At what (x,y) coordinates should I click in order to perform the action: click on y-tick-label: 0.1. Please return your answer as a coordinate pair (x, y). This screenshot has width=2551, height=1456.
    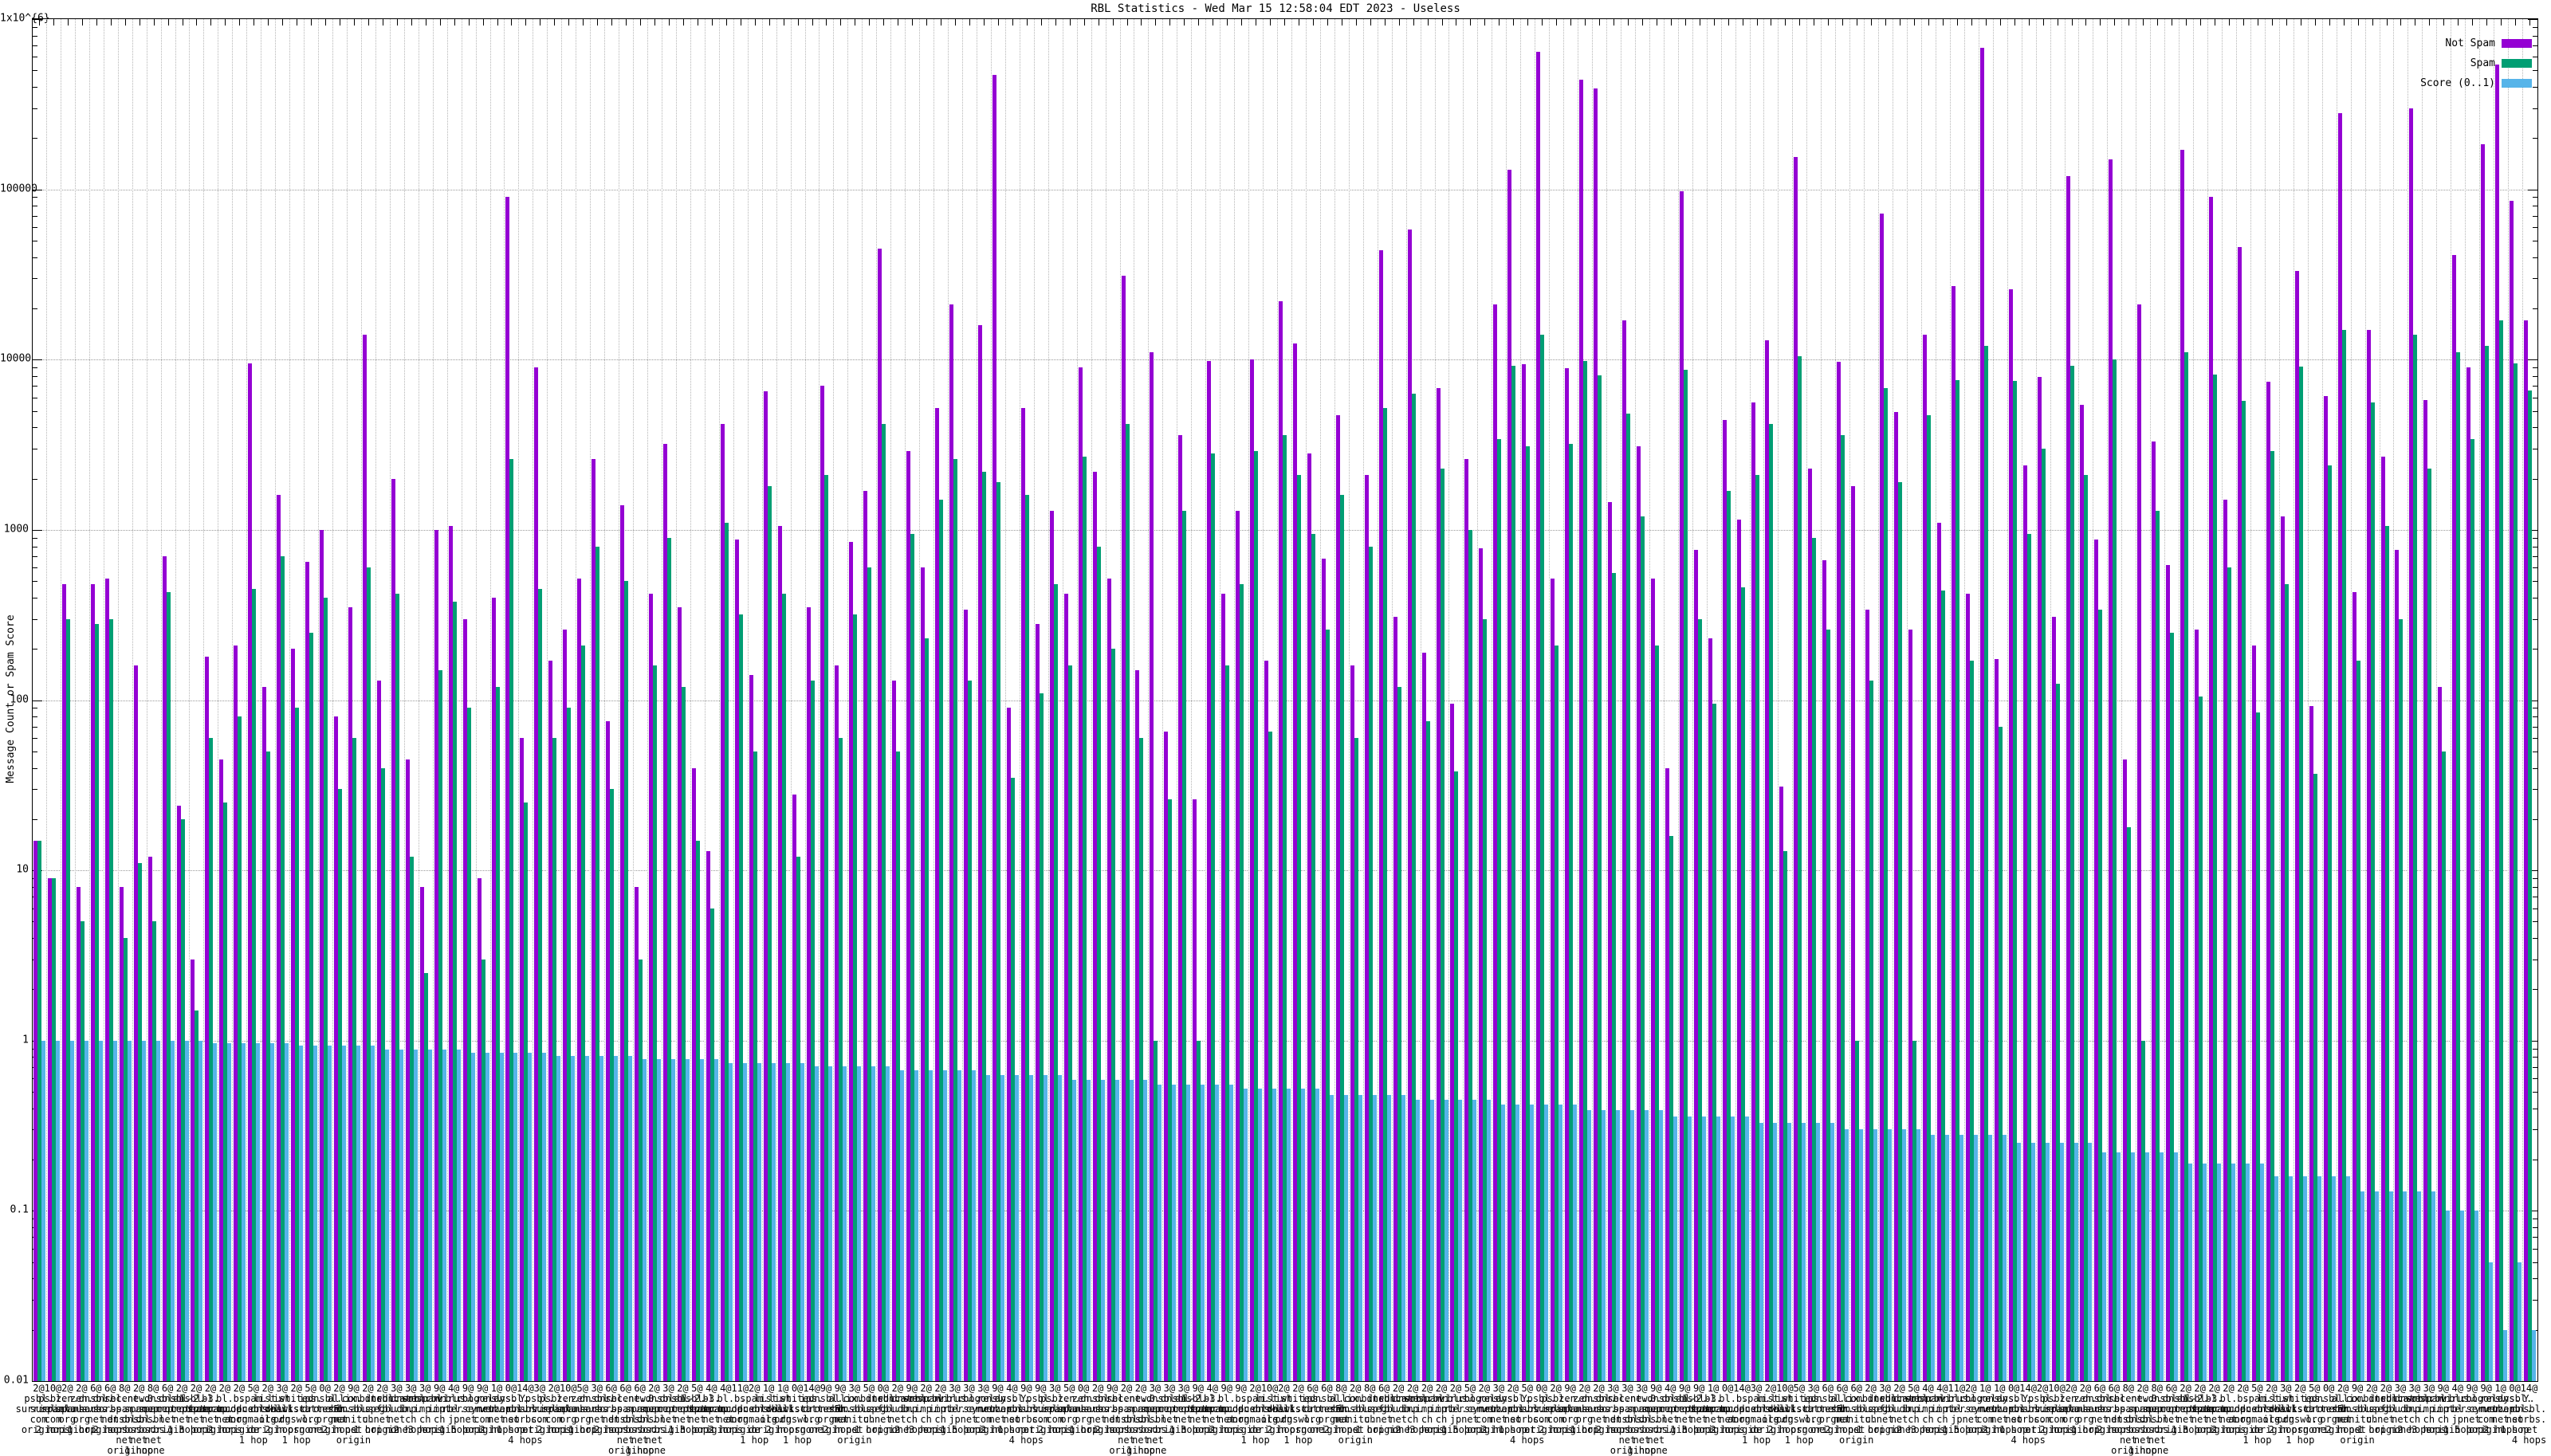
    Looking at the image, I should click on (19, 1209).